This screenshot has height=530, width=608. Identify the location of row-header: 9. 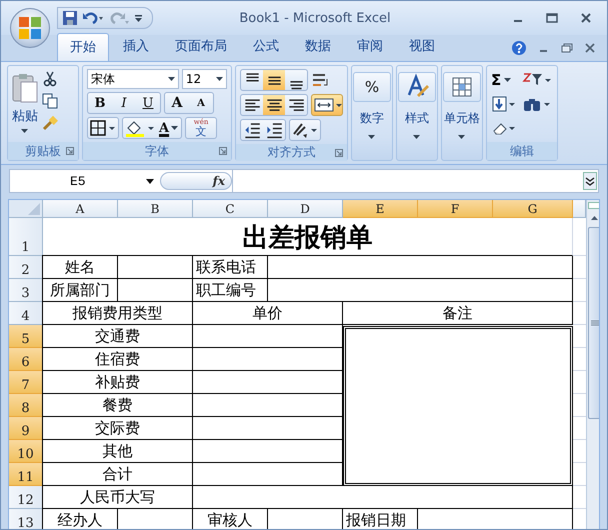
(26, 428).